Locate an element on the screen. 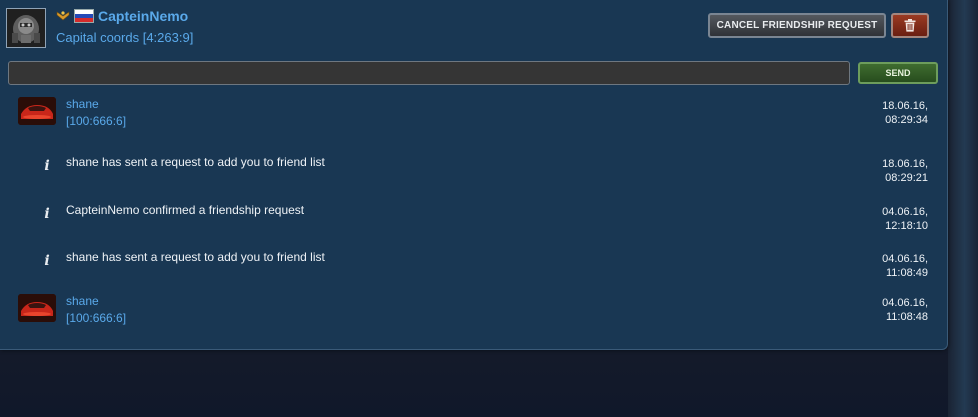 This screenshot has width=978, height=417. delete-button is located at coordinates (910, 25).